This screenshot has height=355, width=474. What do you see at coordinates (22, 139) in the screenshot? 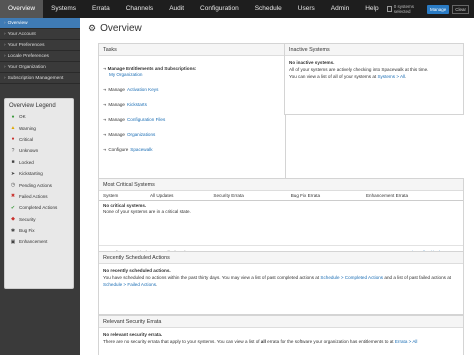
I see `legend-item-critical: ● Critical` at bounding box center [22, 139].